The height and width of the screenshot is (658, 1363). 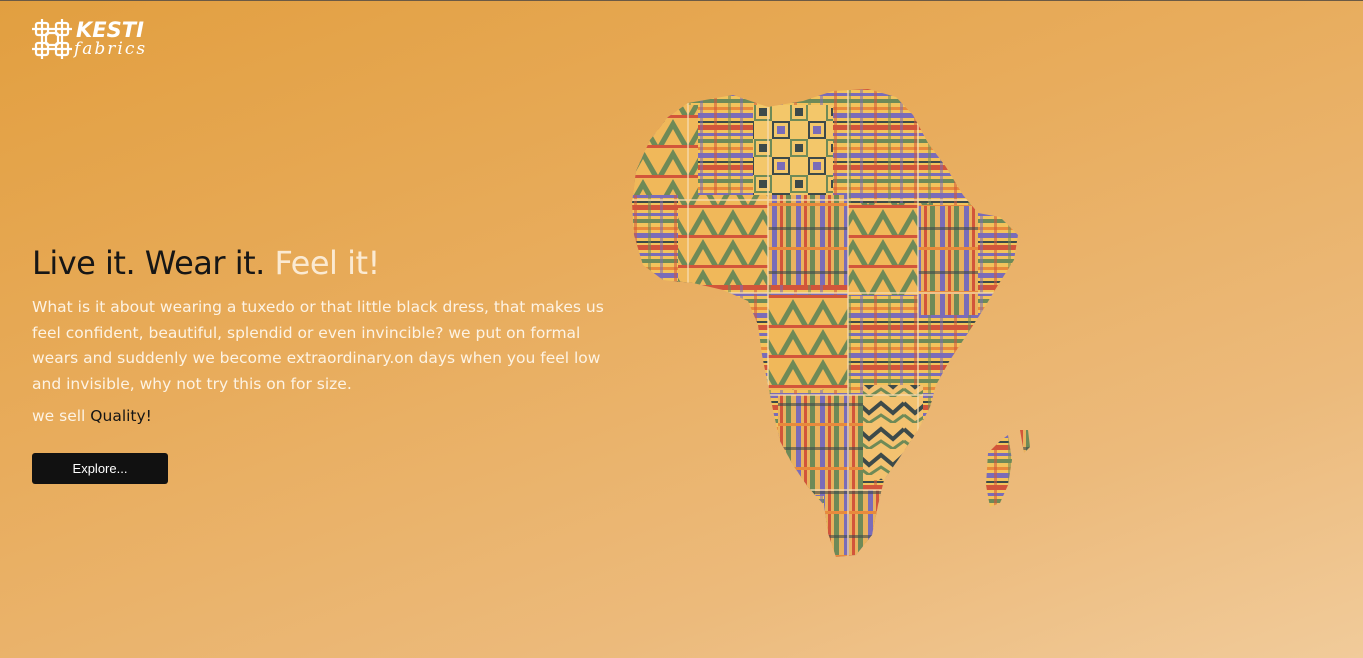 What do you see at coordinates (110, 30) in the screenshot?
I see `brand-name: KESTI` at bounding box center [110, 30].